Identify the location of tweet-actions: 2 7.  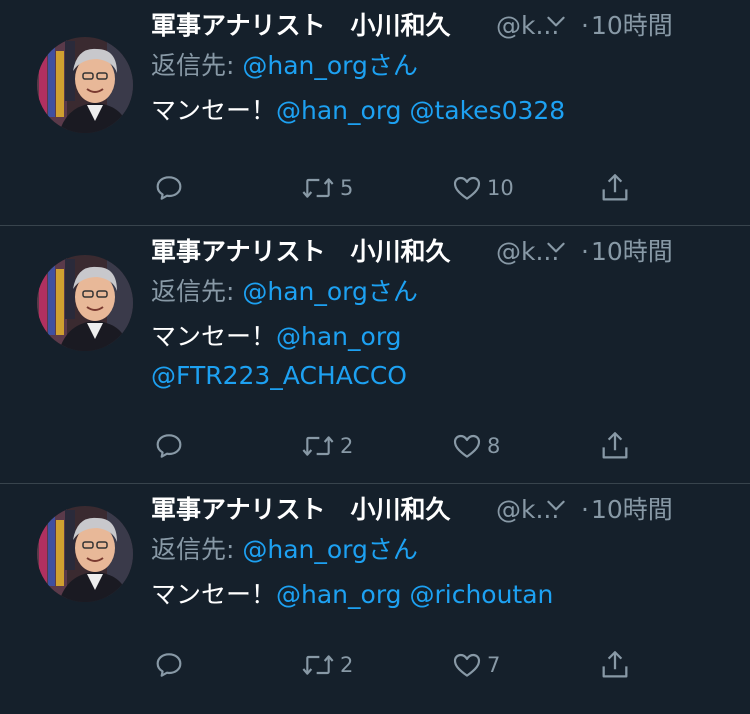
(375, 665).